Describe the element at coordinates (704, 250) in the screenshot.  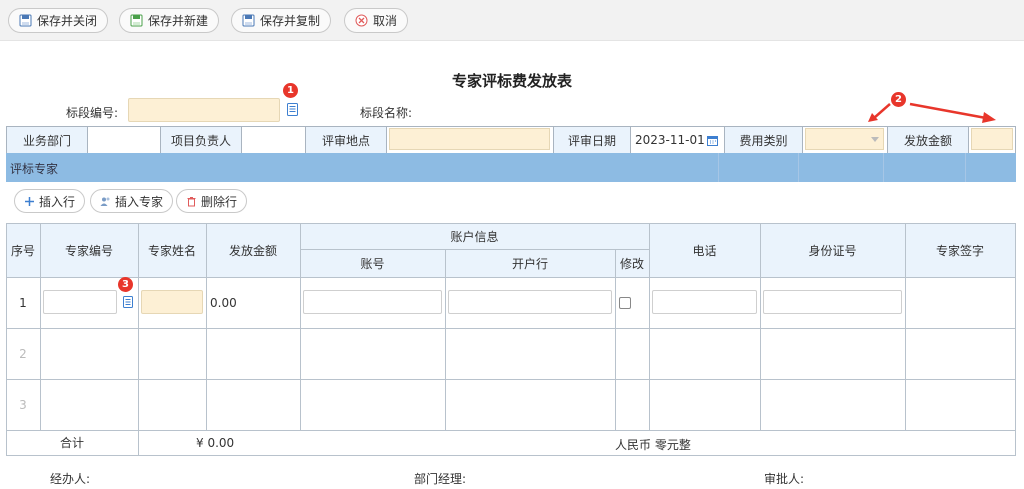
I see `header-phone: 电话` at that location.